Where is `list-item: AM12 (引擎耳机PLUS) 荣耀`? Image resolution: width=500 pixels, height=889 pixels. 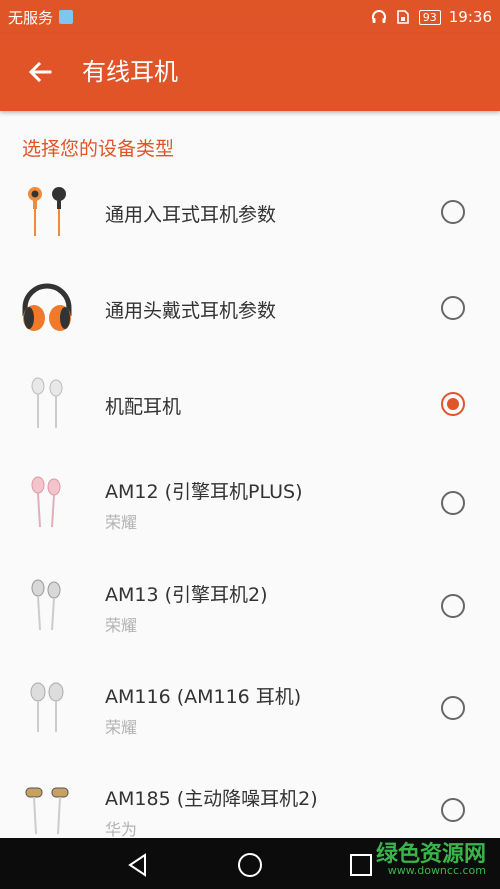 list-item: AM12 (引擎耳机PLUS) 荣耀 is located at coordinates (250, 503).